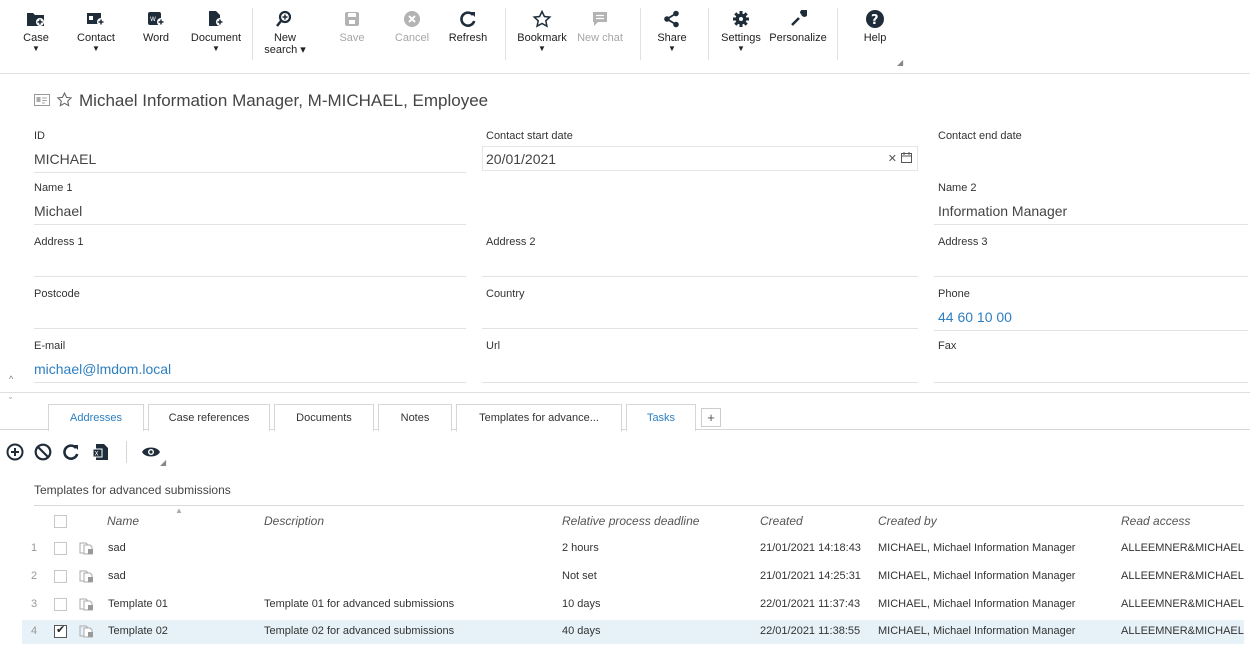  What do you see at coordinates (71, 452) in the screenshot?
I see `refresh-icon` at bounding box center [71, 452].